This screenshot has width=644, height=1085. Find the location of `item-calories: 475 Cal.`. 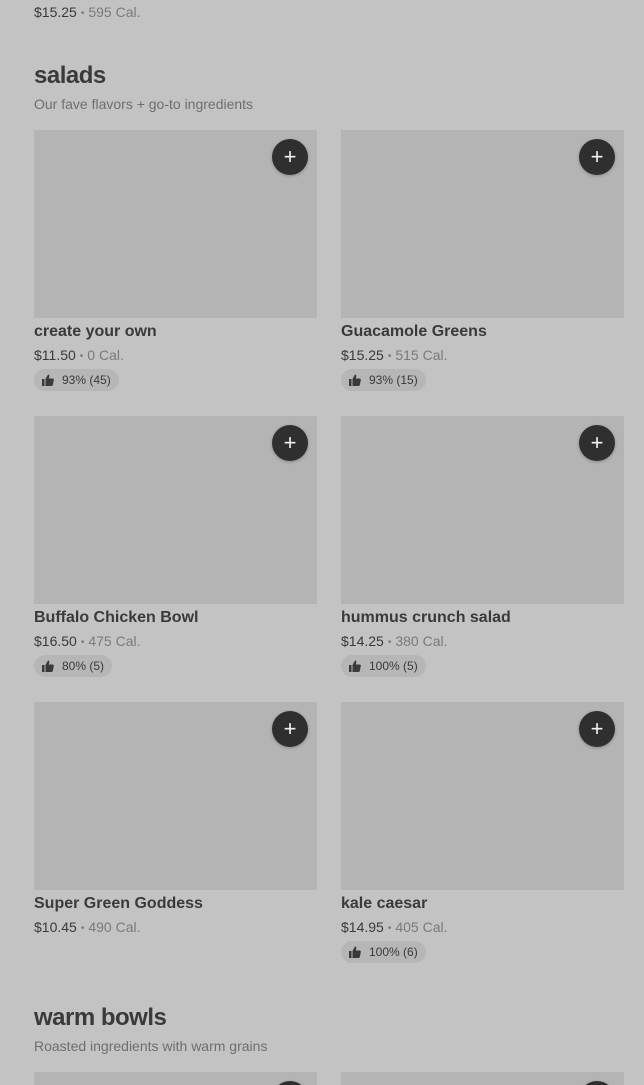

item-calories: 475 Cal. is located at coordinates (114, 641).